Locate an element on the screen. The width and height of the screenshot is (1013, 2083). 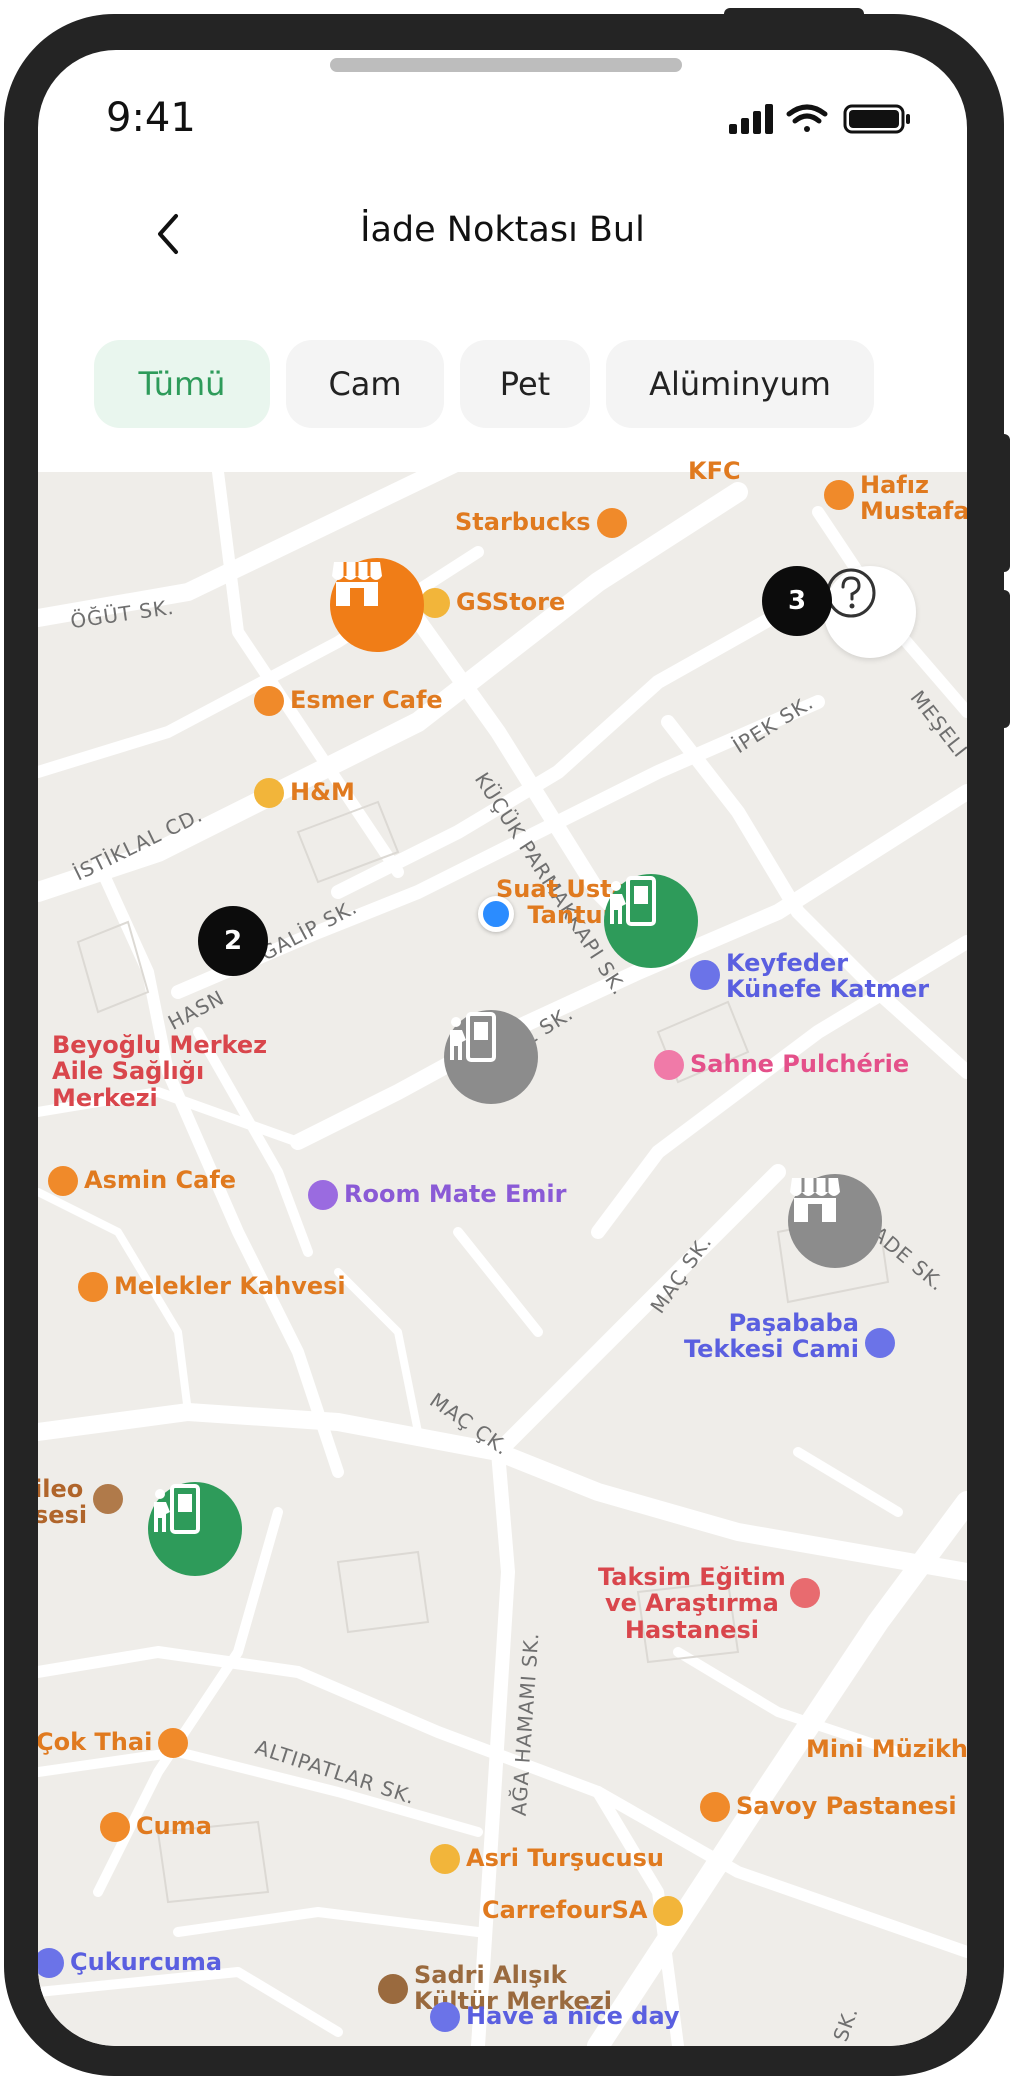
poi-label: Esmer Cafe is located at coordinates (366, 700).